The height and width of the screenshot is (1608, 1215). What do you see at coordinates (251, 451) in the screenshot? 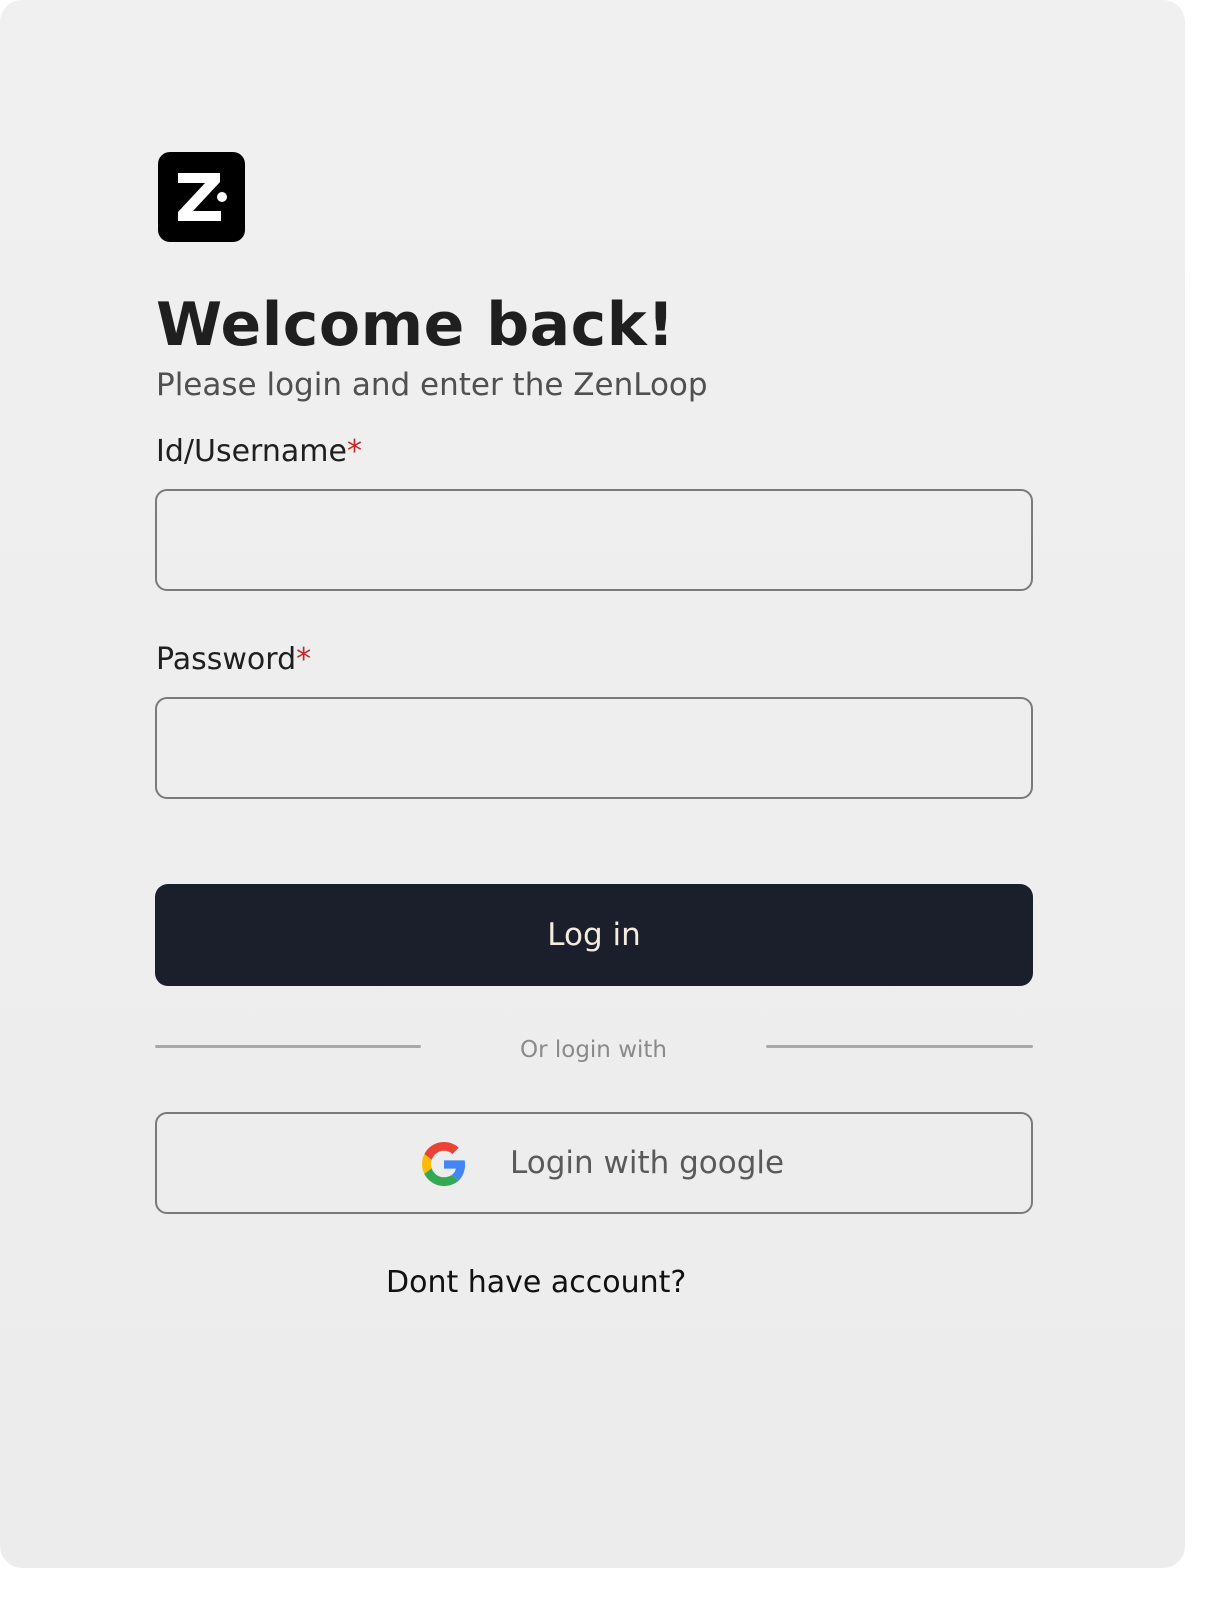
I see `username-label-text: Id/Username` at bounding box center [251, 451].